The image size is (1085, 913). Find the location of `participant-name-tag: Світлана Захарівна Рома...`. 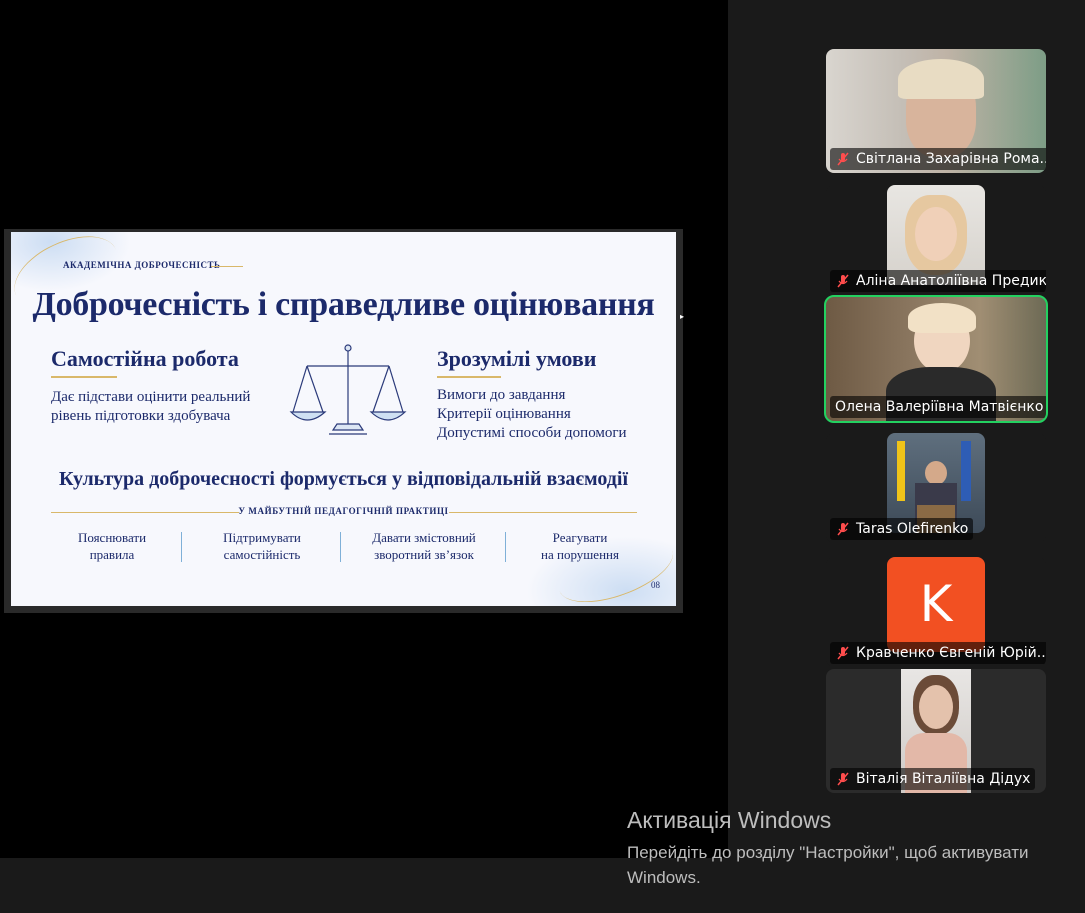

participant-name-tag: Світлана Захарівна Рома... is located at coordinates (938, 159).